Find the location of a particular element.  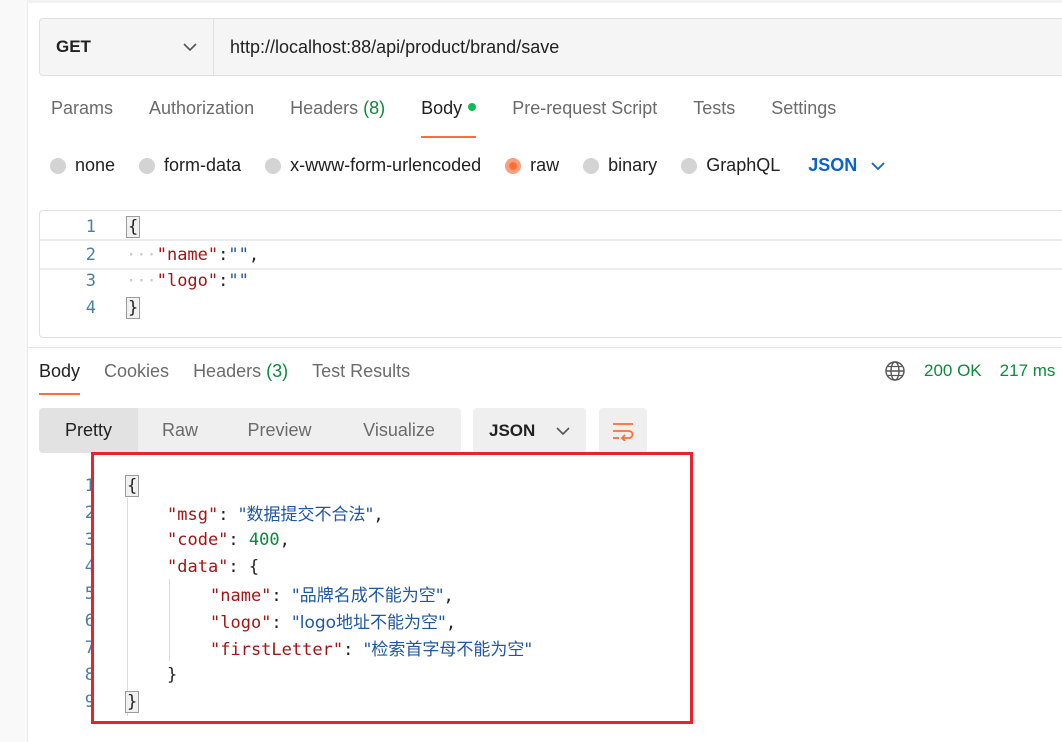

tab-pre-request-script: Pre-request Script is located at coordinates (584, 118).